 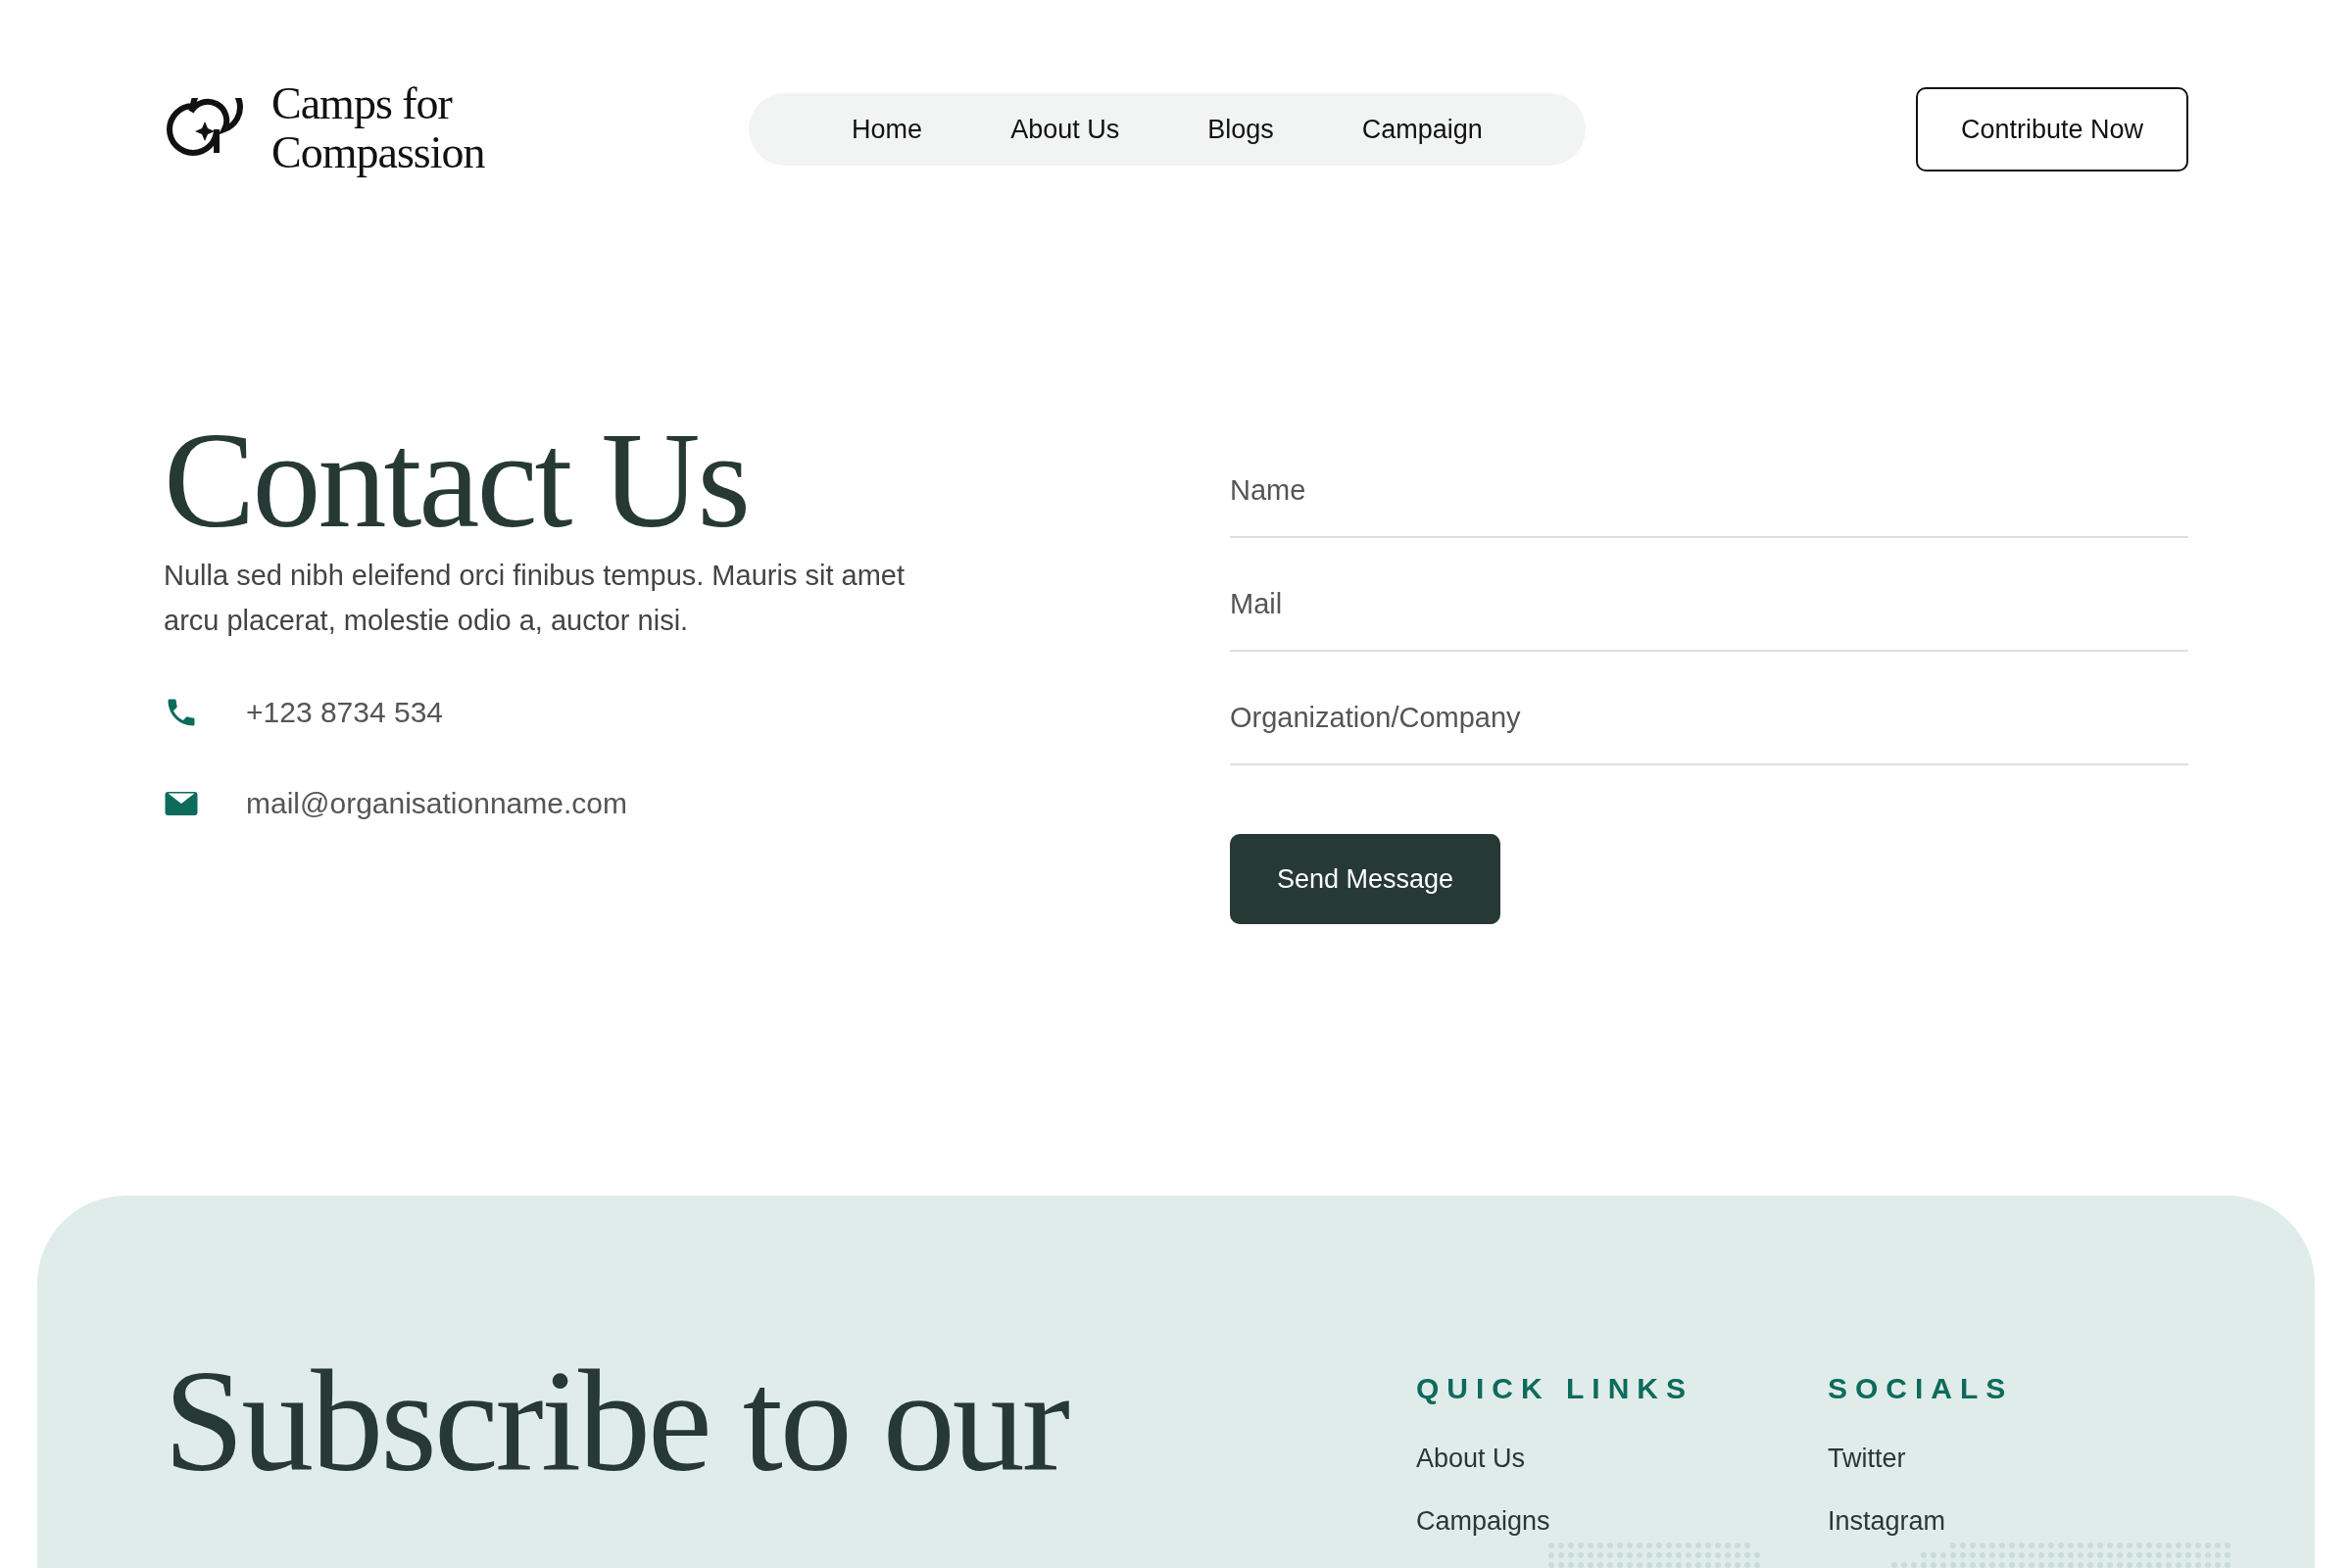 What do you see at coordinates (2033, 1458) in the screenshot?
I see `footer-link: Twitter` at bounding box center [2033, 1458].